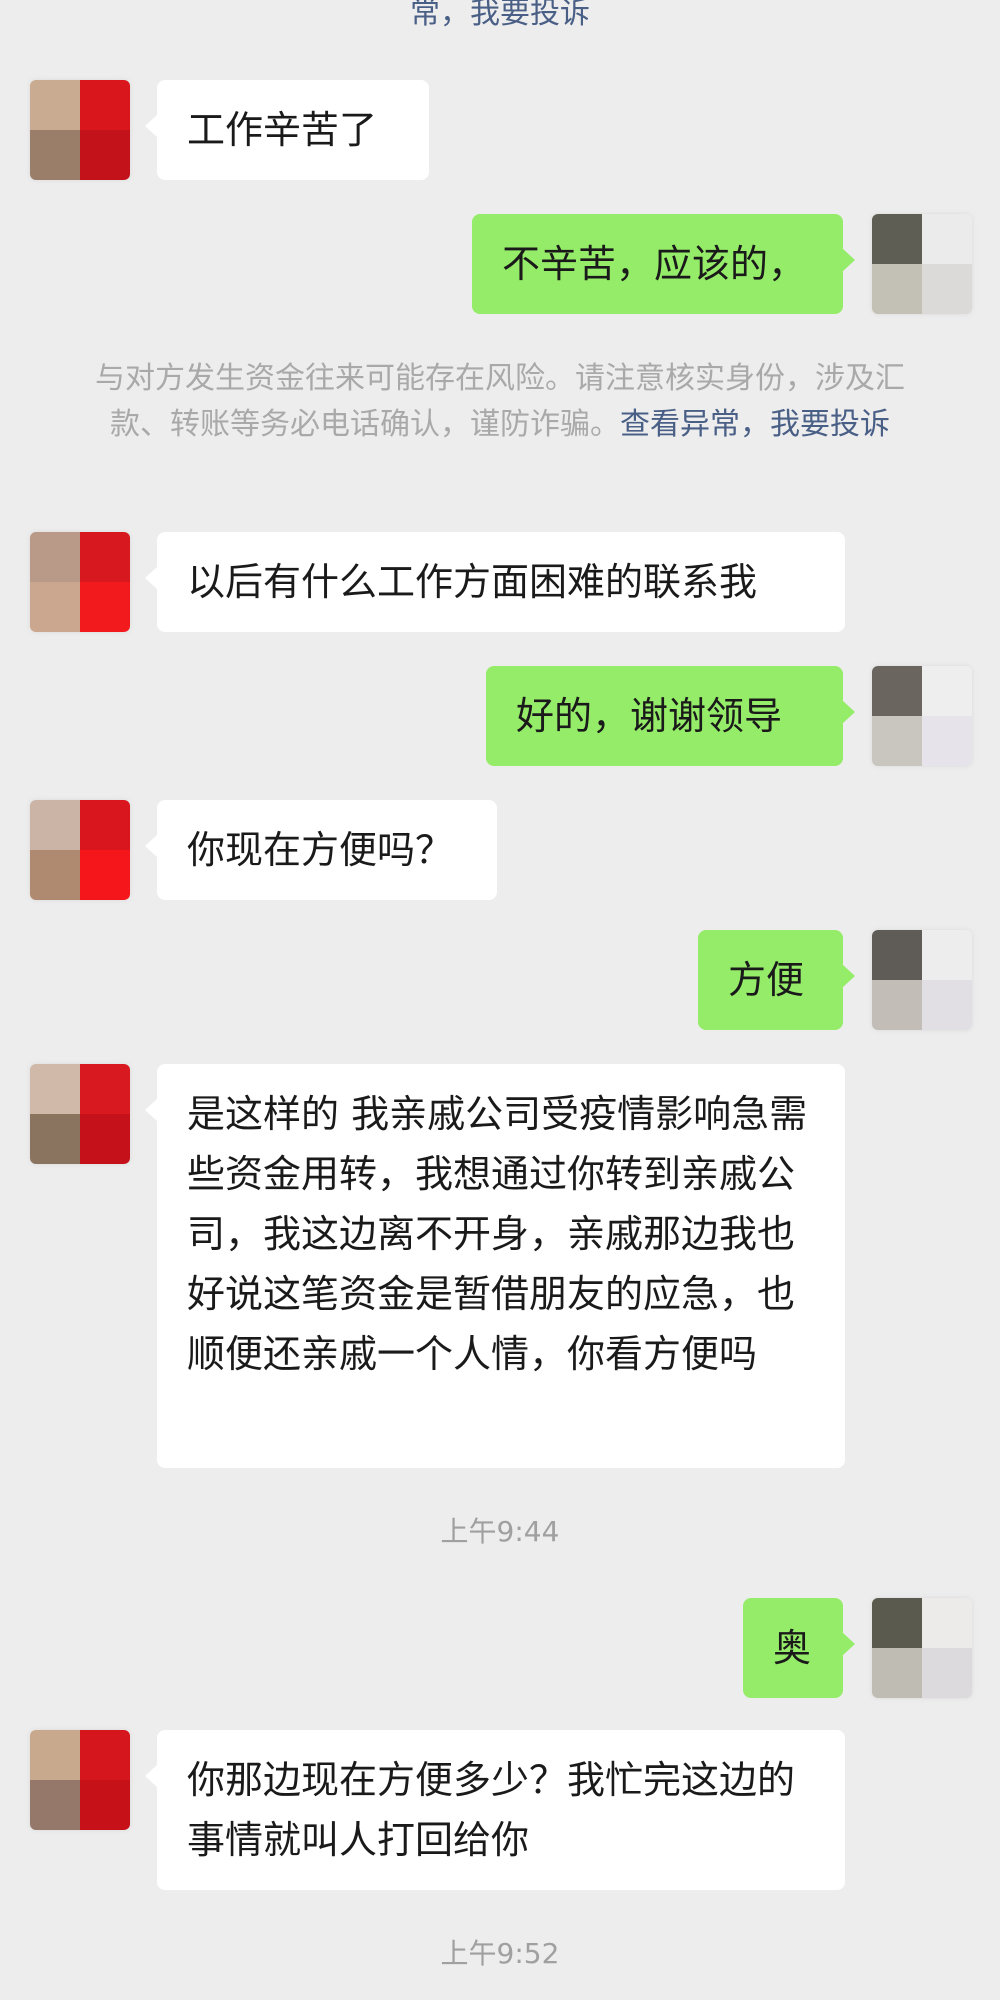  I want to click on report-link: 常，我要投诉, so click(500, 15).